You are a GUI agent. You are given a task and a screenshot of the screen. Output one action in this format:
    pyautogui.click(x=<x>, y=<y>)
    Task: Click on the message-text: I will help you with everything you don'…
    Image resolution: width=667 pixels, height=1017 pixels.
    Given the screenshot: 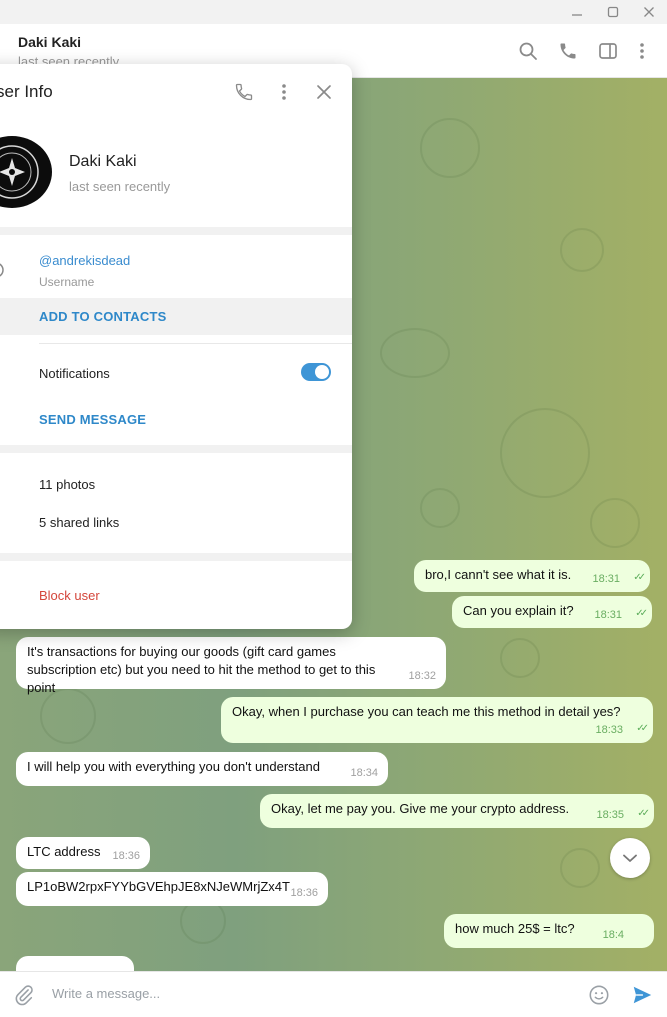 What is the action you would take?
    pyautogui.click(x=173, y=766)
    